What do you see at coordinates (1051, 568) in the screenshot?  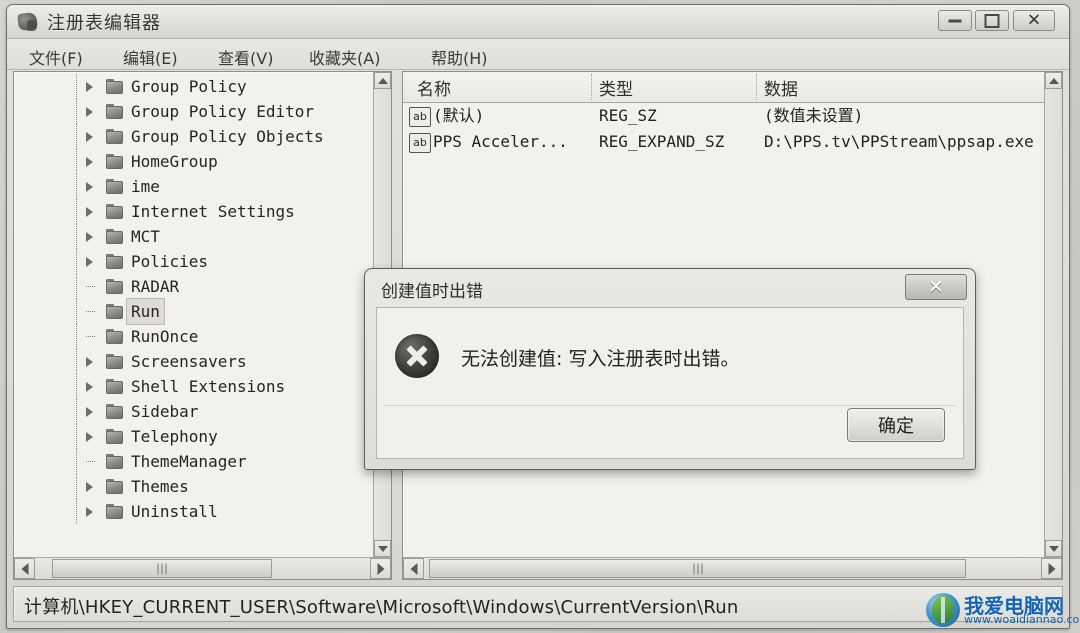 I see `list-scroll-right-button` at bounding box center [1051, 568].